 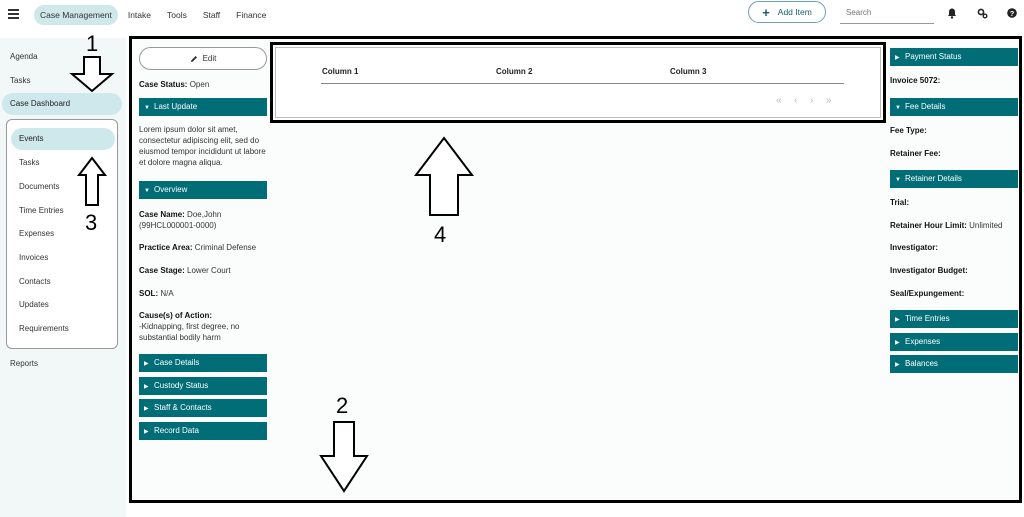 What do you see at coordinates (24, 363) in the screenshot?
I see `sidebar-item-reports: Reports` at bounding box center [24, 363].